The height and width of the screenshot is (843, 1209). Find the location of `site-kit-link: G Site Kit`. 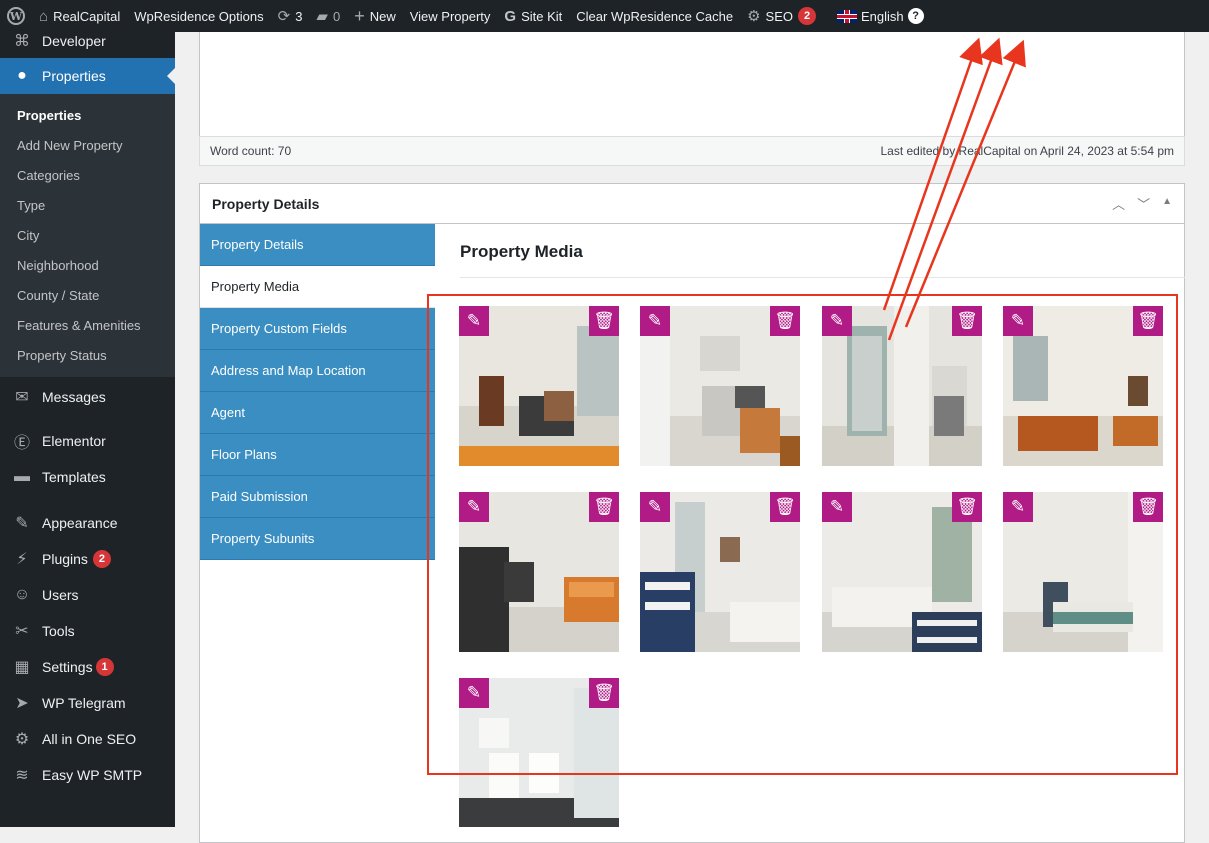

site-kit-link: G Site Kit is located at coordinates (533, 16).